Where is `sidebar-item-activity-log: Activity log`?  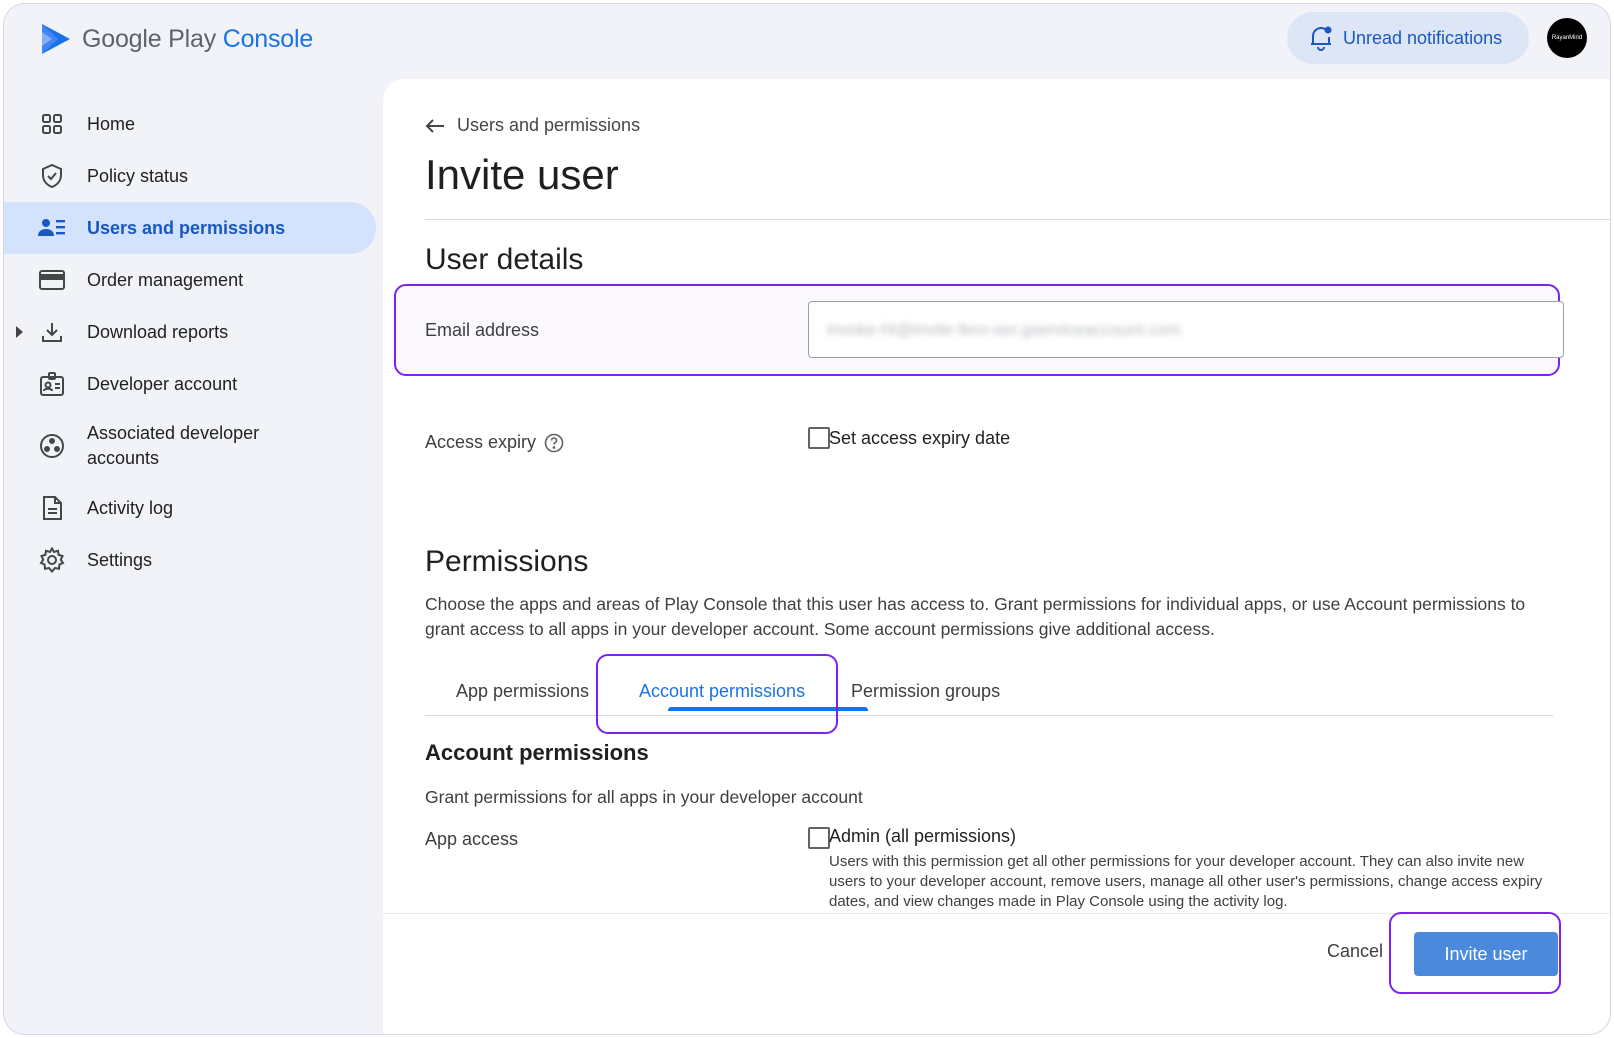
sidebar-item-activity-log: Activity log is located at coordinates (190, 508).